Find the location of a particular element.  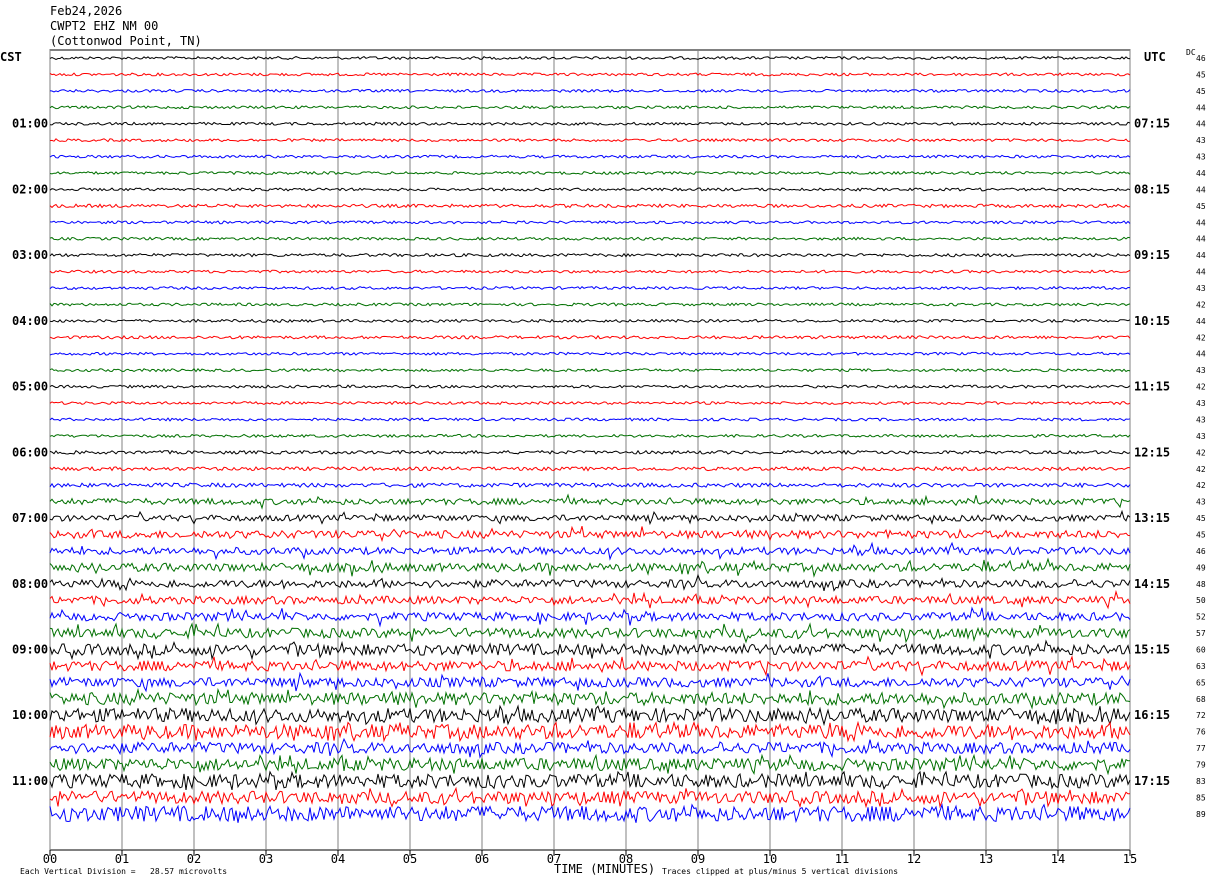

left-hour-label: 08:00 is located at coordinates (30, 584).